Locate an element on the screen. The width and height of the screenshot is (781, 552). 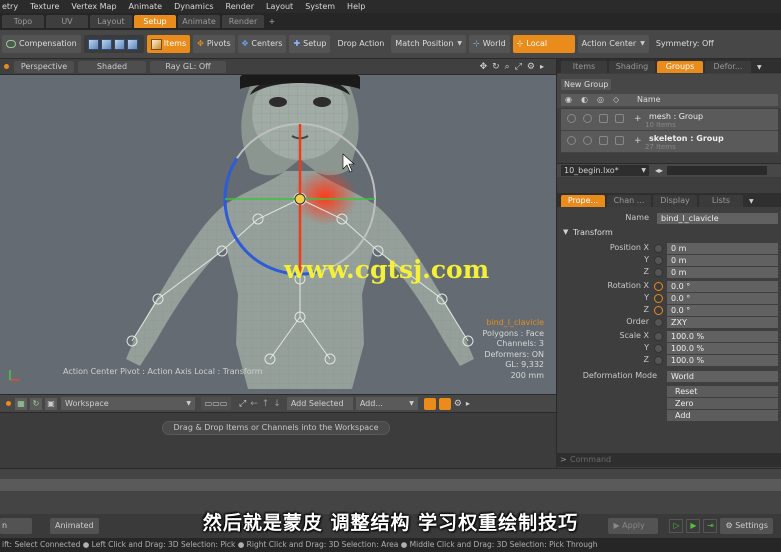
fit-icon: ⤢ is located at coordinates (242, 404).